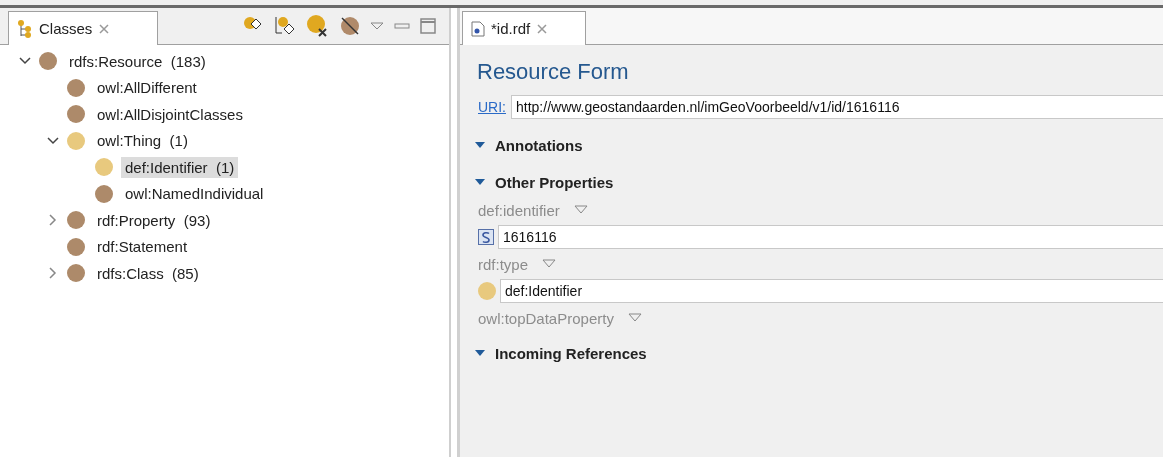 The width and height of the screenshot is (1163, 457). Describe the element at coordinates (350, 26) in the screenshot. I see `hide-icon` at that location.